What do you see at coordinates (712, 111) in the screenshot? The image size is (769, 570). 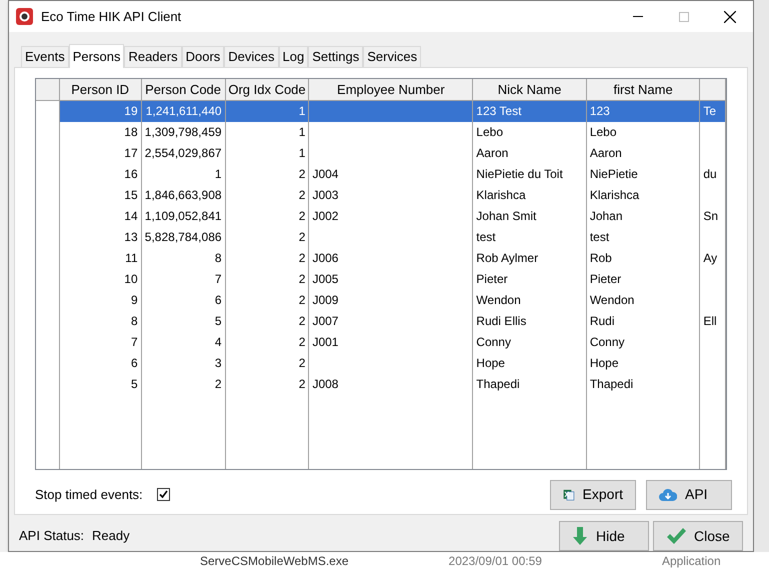 I see `table-cell: Te` at bounding box center [712, 111].